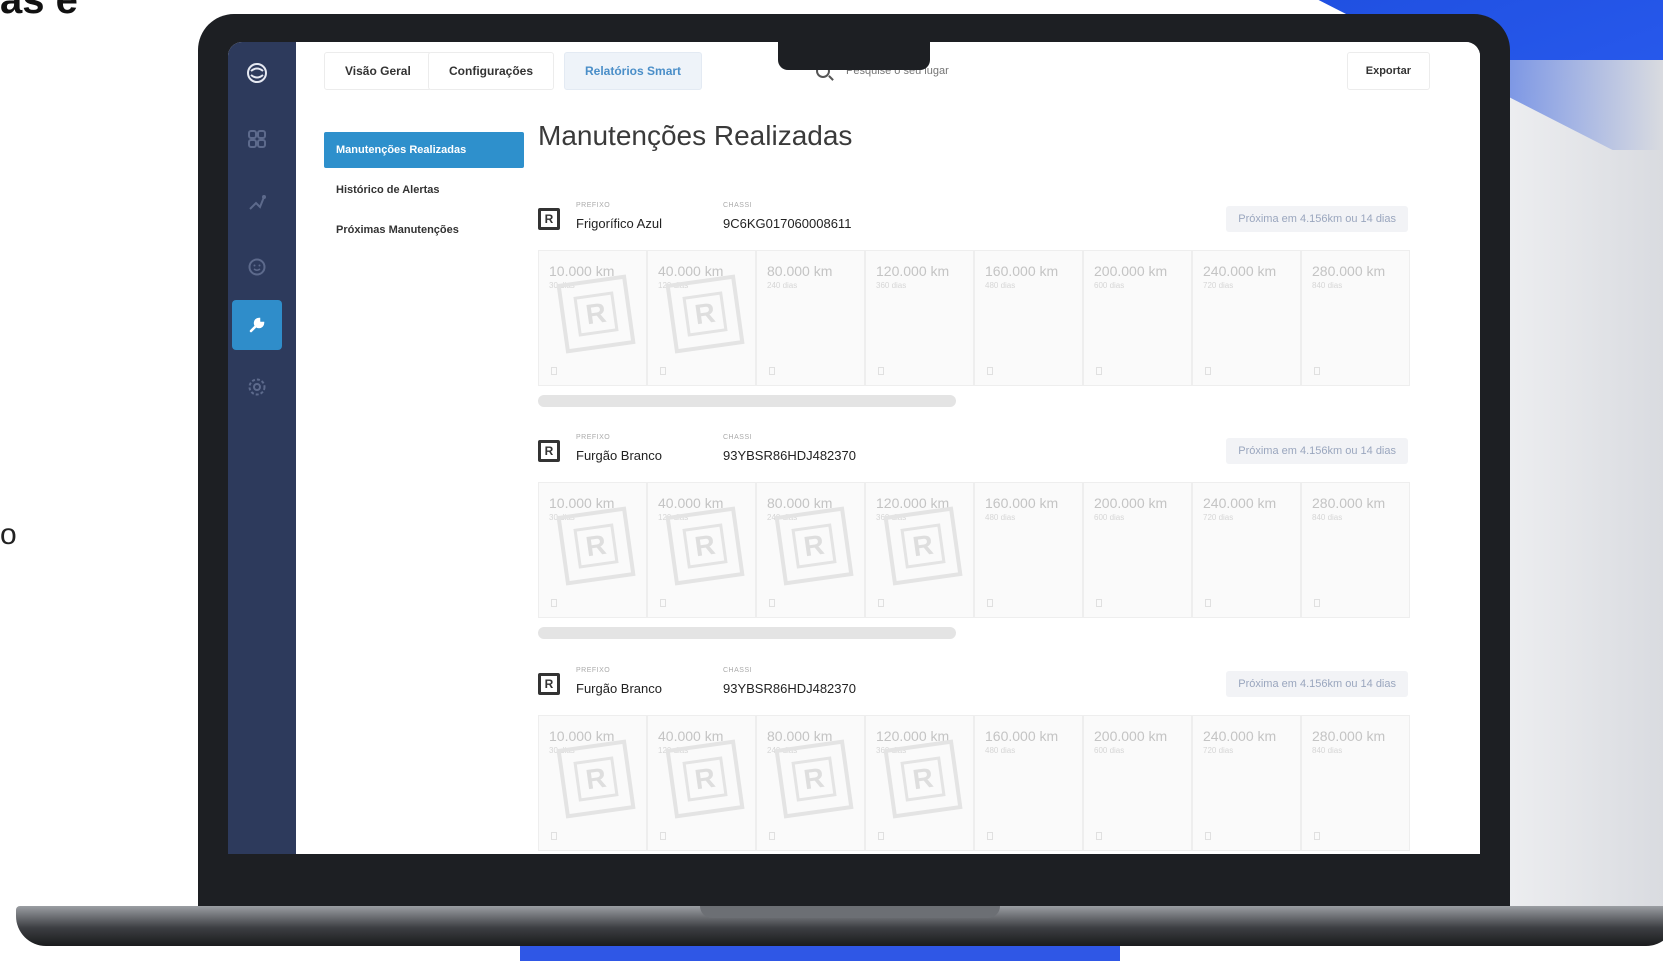 This screenshot has height=961, width=1663. I want to click on export-button: Exportar, so click(1388, 71).